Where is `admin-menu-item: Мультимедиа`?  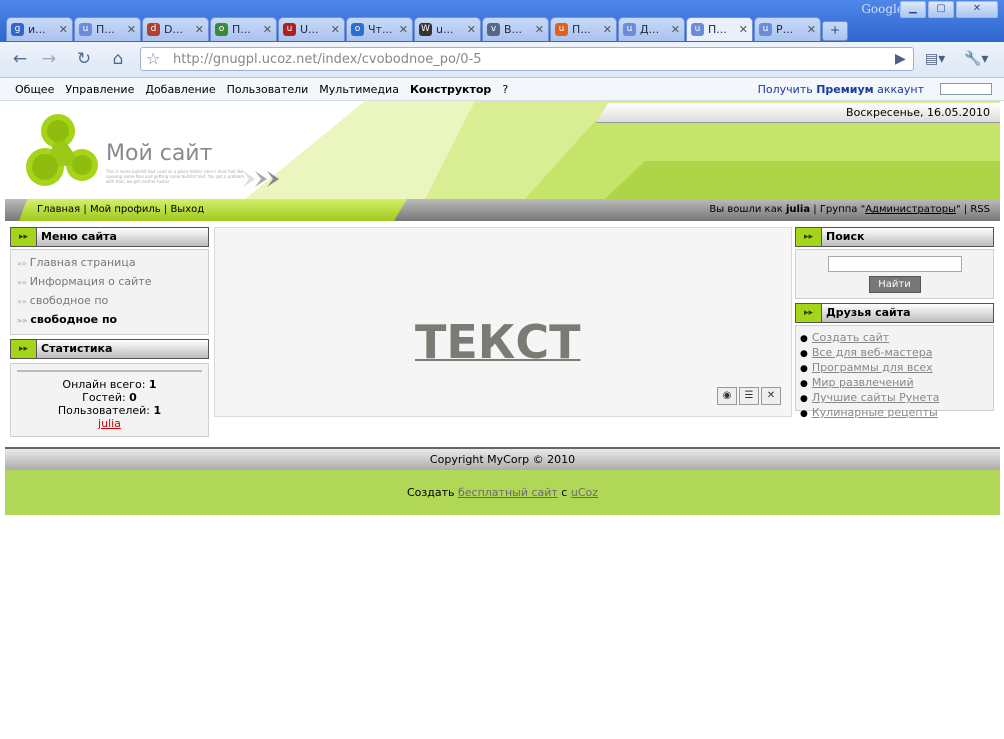
admin-menu-item: Мультимедиа is located at coordinates (359, 89).